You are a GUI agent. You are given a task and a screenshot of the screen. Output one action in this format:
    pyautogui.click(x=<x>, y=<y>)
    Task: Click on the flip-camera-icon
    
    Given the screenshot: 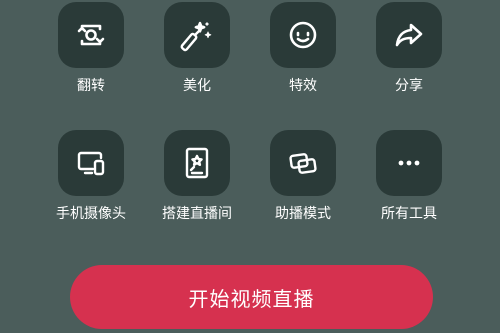 What is the action you would take?
    pyautogui.click(x=91, y=35)
    